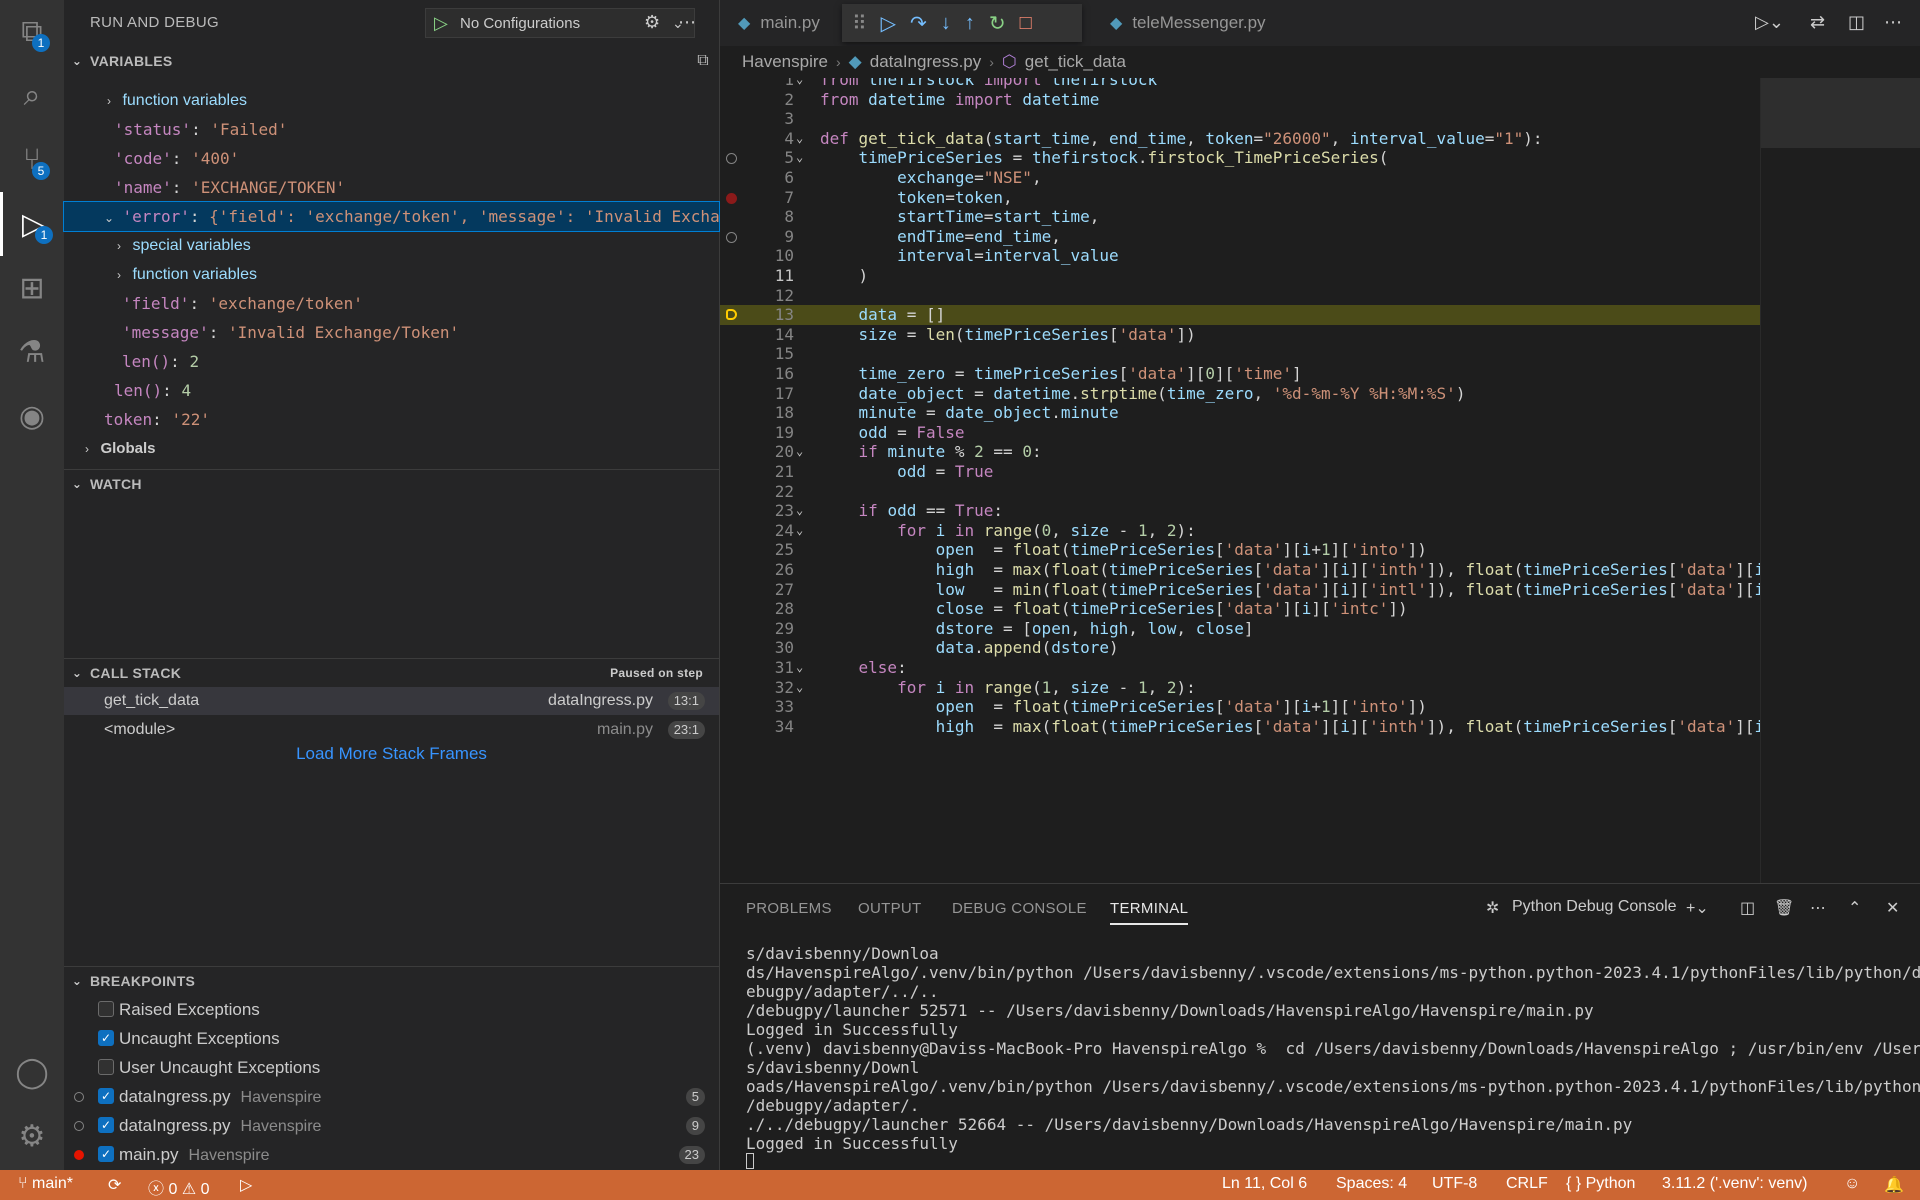 Image resolution: width=1920 pixels, height=1200 pixels. What do you see at coordinates (246, 1185) in the screenshot?
I see `debug-run-icon: ▷` at bounding box center [246, 1185].